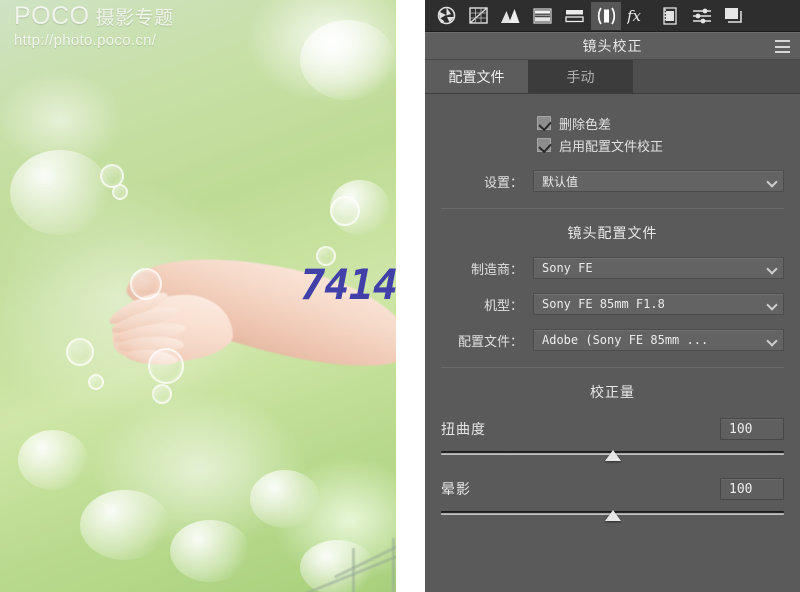 The width and height of the screenshot is (800, 592). I want to click on effects-fx-icon: fx, so click(638, 16).